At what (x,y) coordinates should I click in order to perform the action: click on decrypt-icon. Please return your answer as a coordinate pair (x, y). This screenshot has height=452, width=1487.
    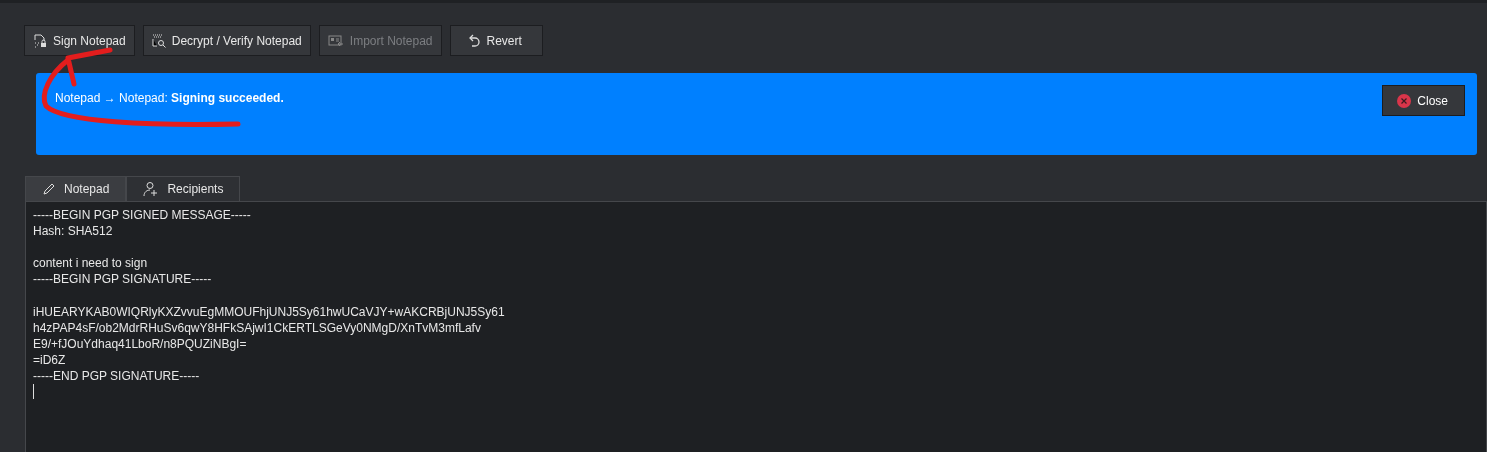
    Looking at the image, I should click on (158, 40).